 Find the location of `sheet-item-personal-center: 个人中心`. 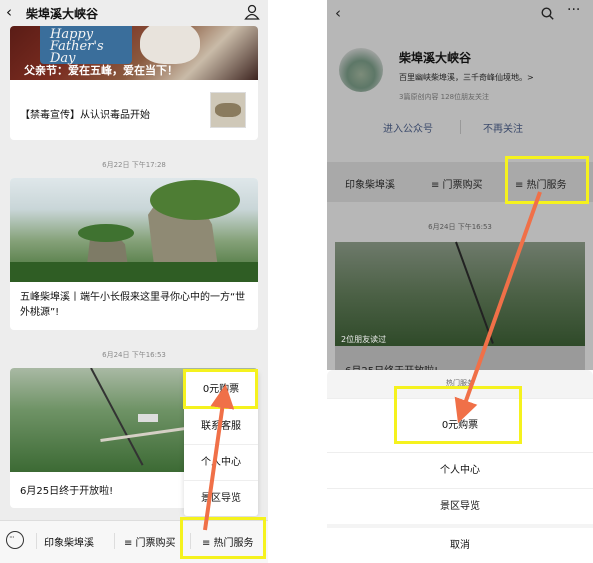

sheet-item-personal-center: 个人中心 is located at coordinates (460, 470).